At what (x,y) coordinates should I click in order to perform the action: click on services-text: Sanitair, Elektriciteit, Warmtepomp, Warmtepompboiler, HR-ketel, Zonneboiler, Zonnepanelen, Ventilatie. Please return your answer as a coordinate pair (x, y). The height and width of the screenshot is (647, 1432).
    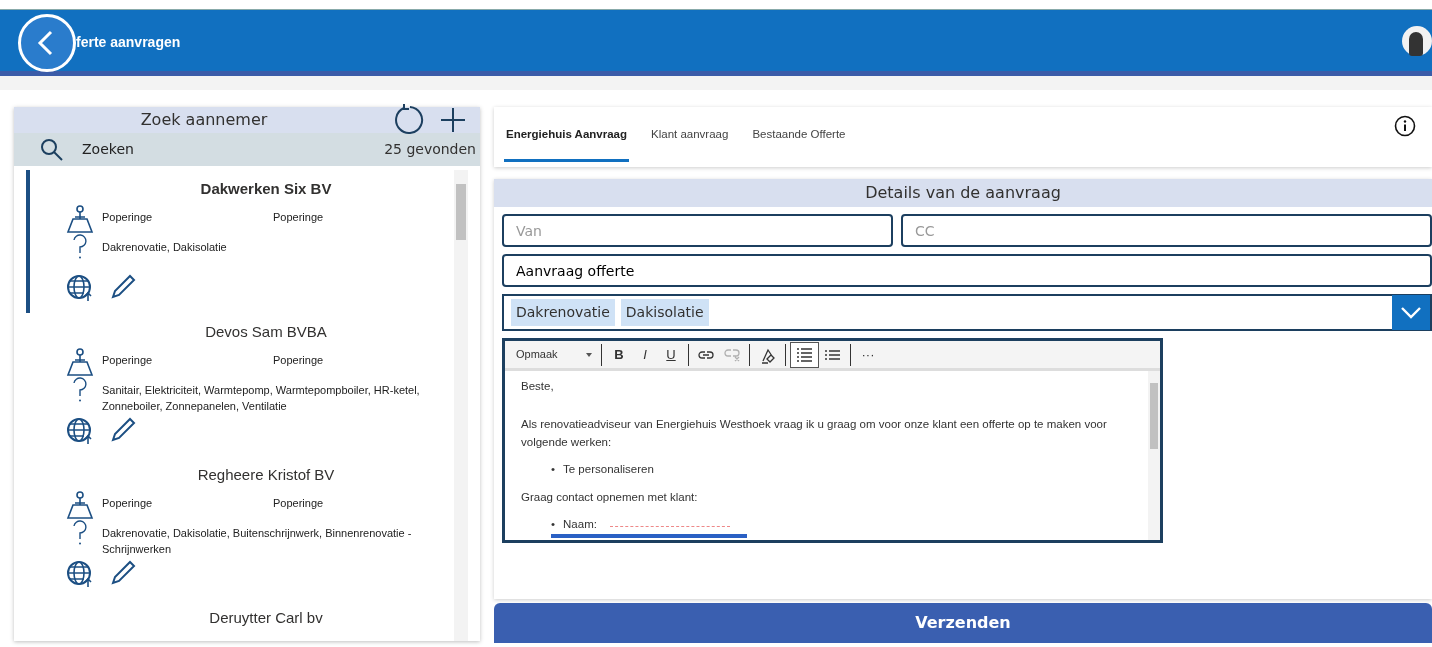
    Looking at the image, I should click on (261, 398).